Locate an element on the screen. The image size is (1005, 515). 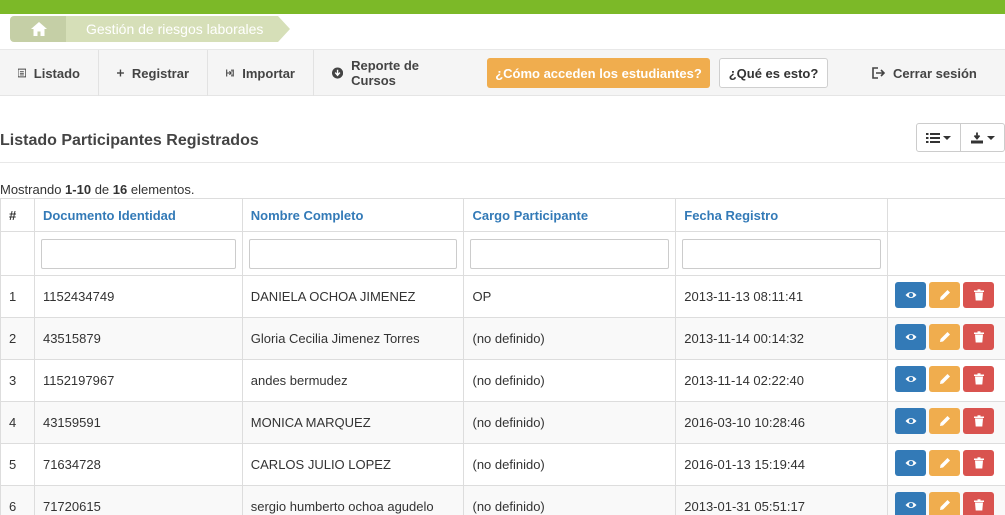
row-number: 2 is located at coordinates (17, 338).